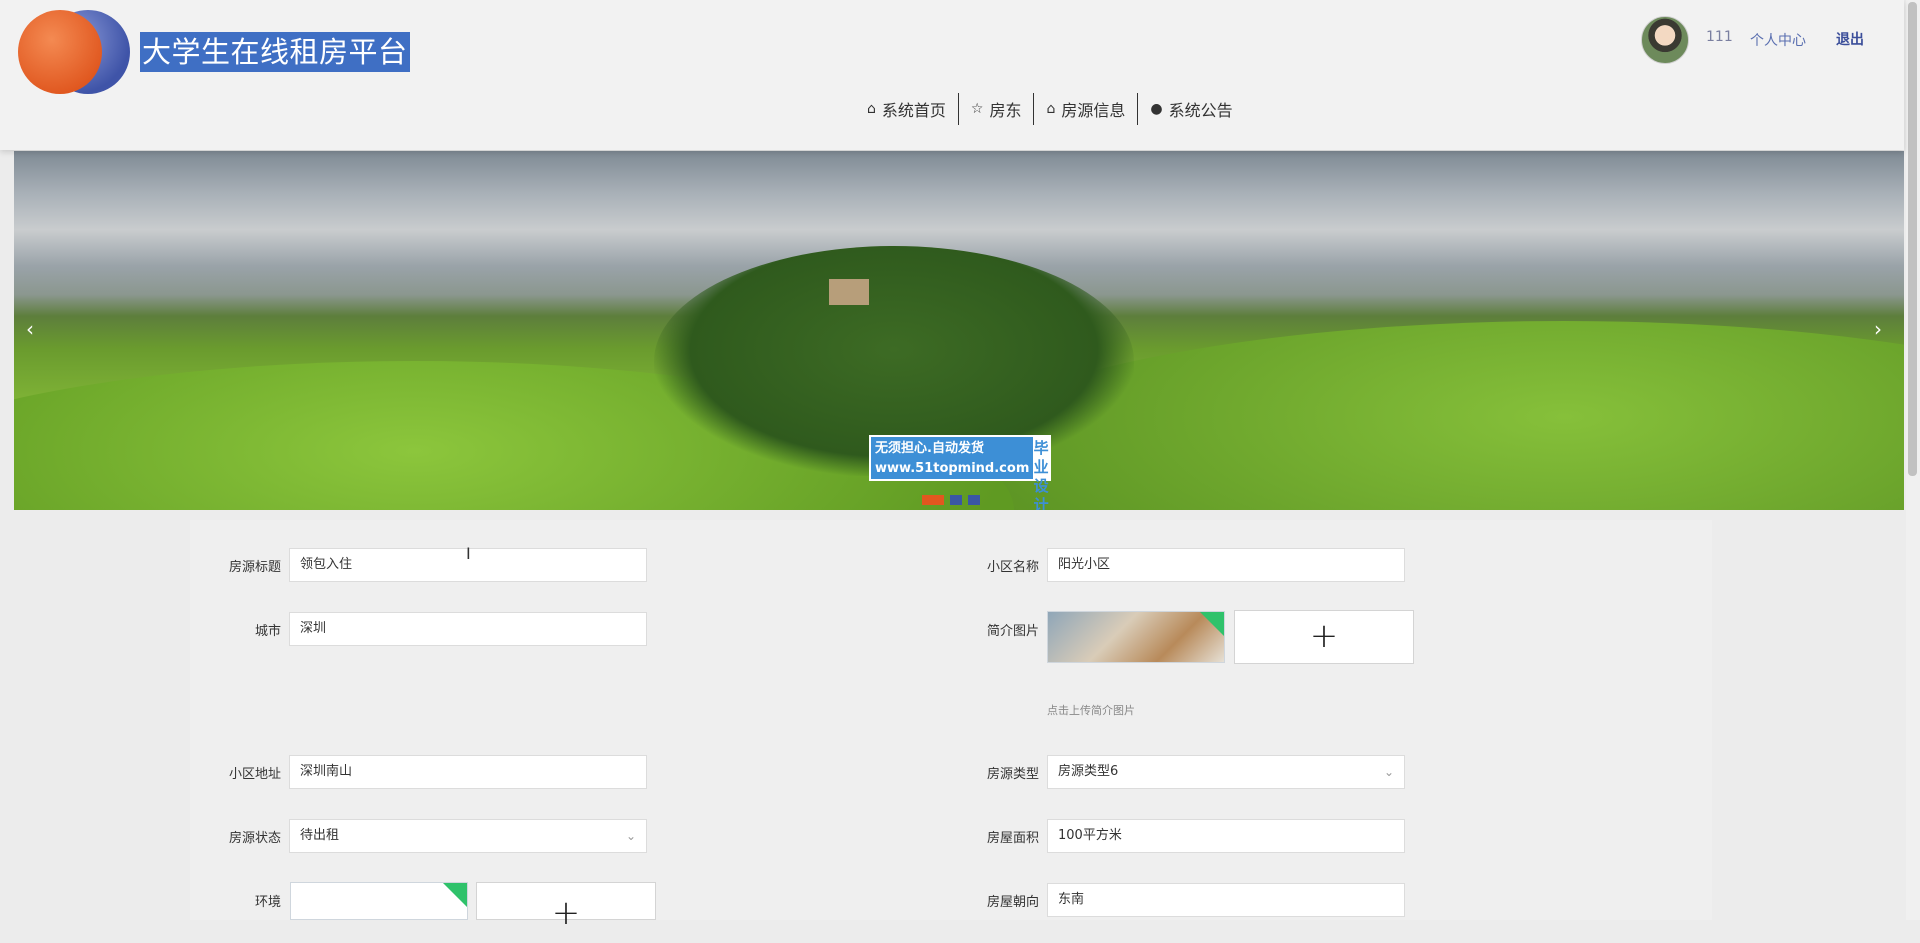 This screenshot has width=1920, height=943. I want to click on orientation-label: 房屋朝向, so click(1012, 902).